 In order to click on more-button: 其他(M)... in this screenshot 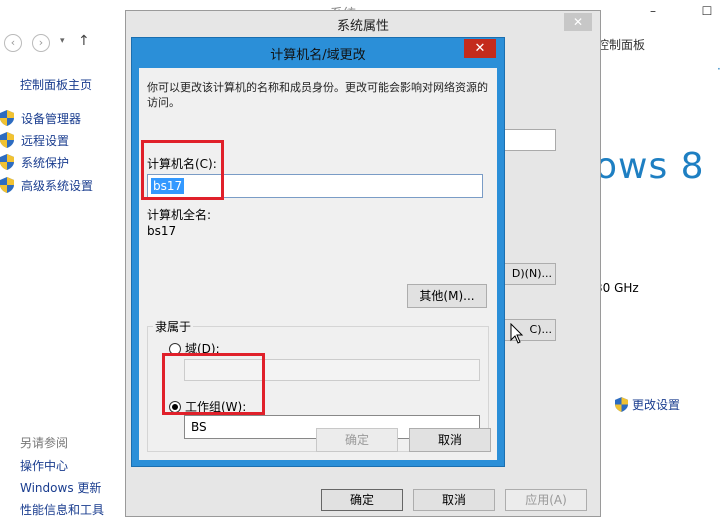, I will do `click(447, 296)`.